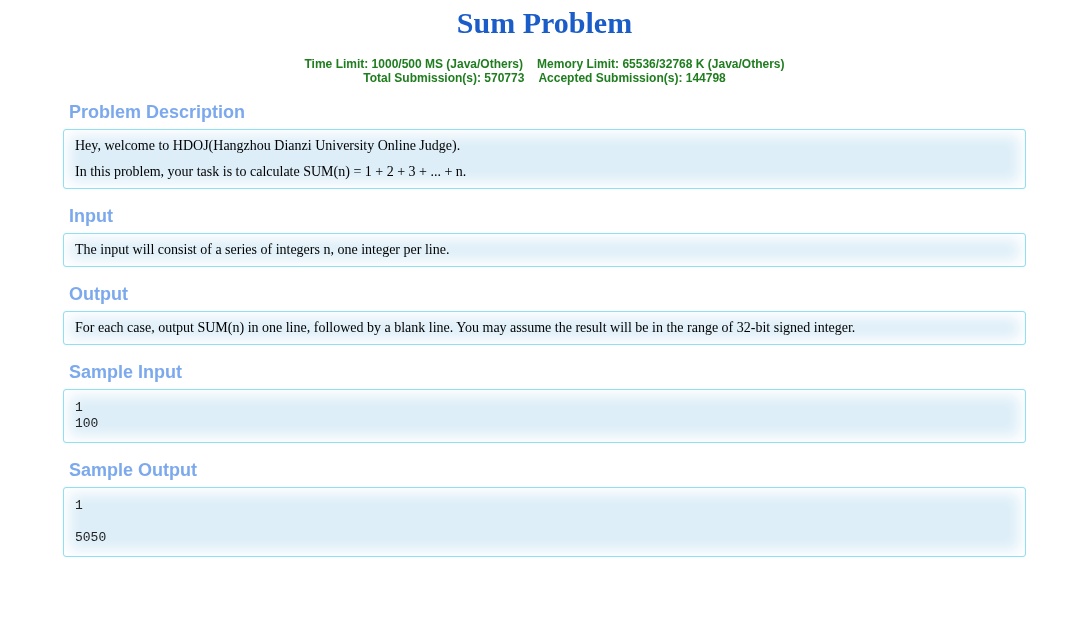 This screenshot has height=640, width=1084. Describe the element at coordinates (414, 64) in the screenshot. I see `limit-text: Time Limit: 1000/500 MS (Java/Others)` at that location.